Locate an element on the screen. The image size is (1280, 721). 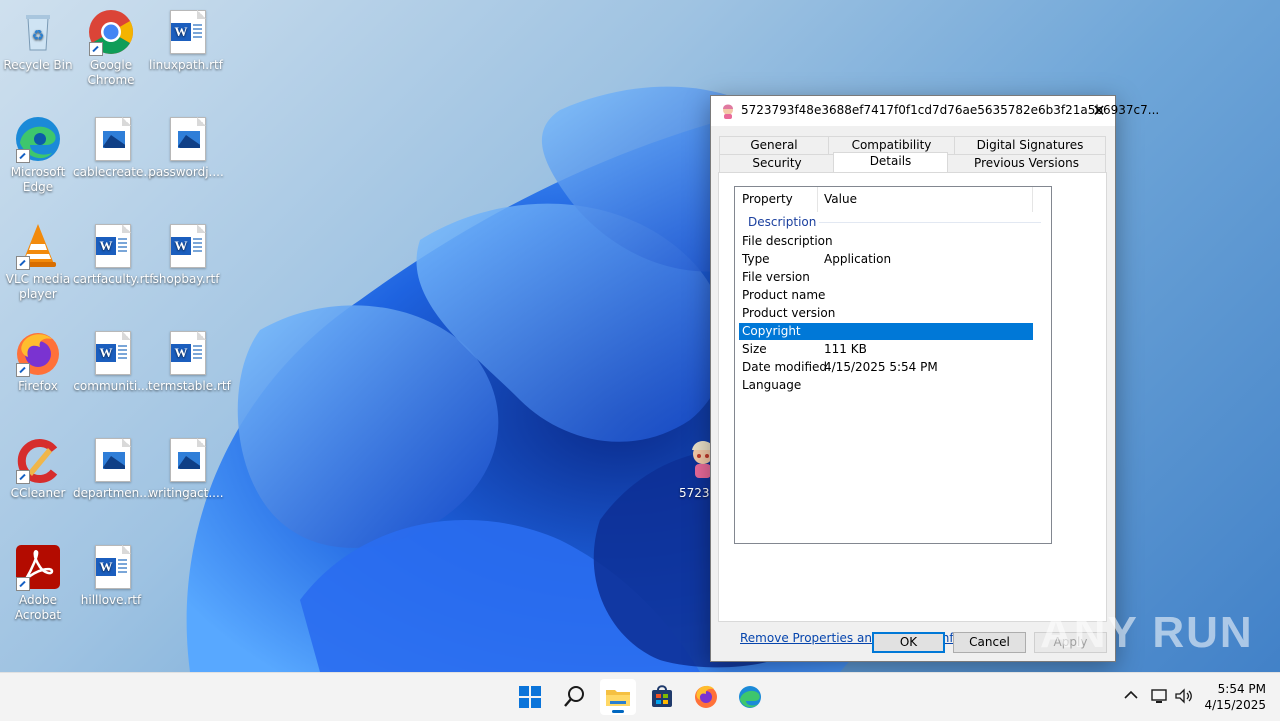
group-header-description: Description is located at coordinates (782, 222).